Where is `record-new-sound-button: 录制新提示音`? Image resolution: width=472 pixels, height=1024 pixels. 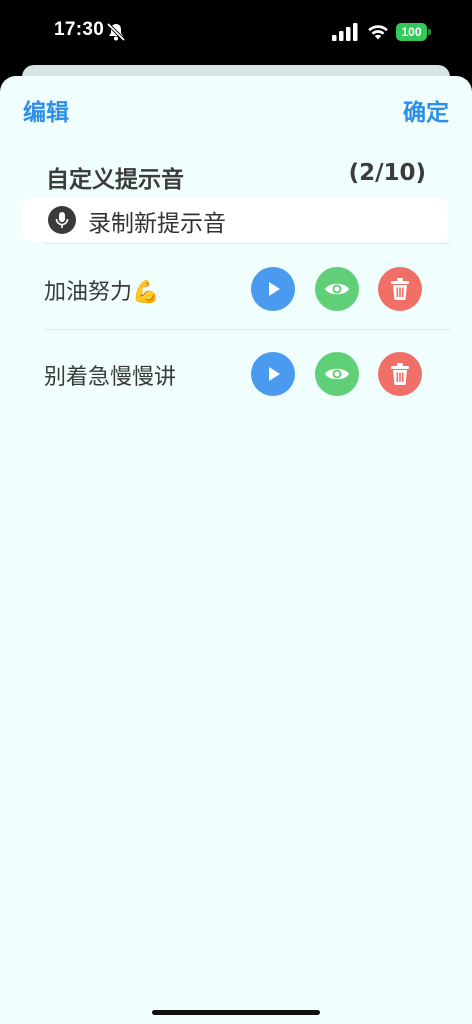 record-new-sound-button: 录制新提示音 is located at coordinates (235, 220).